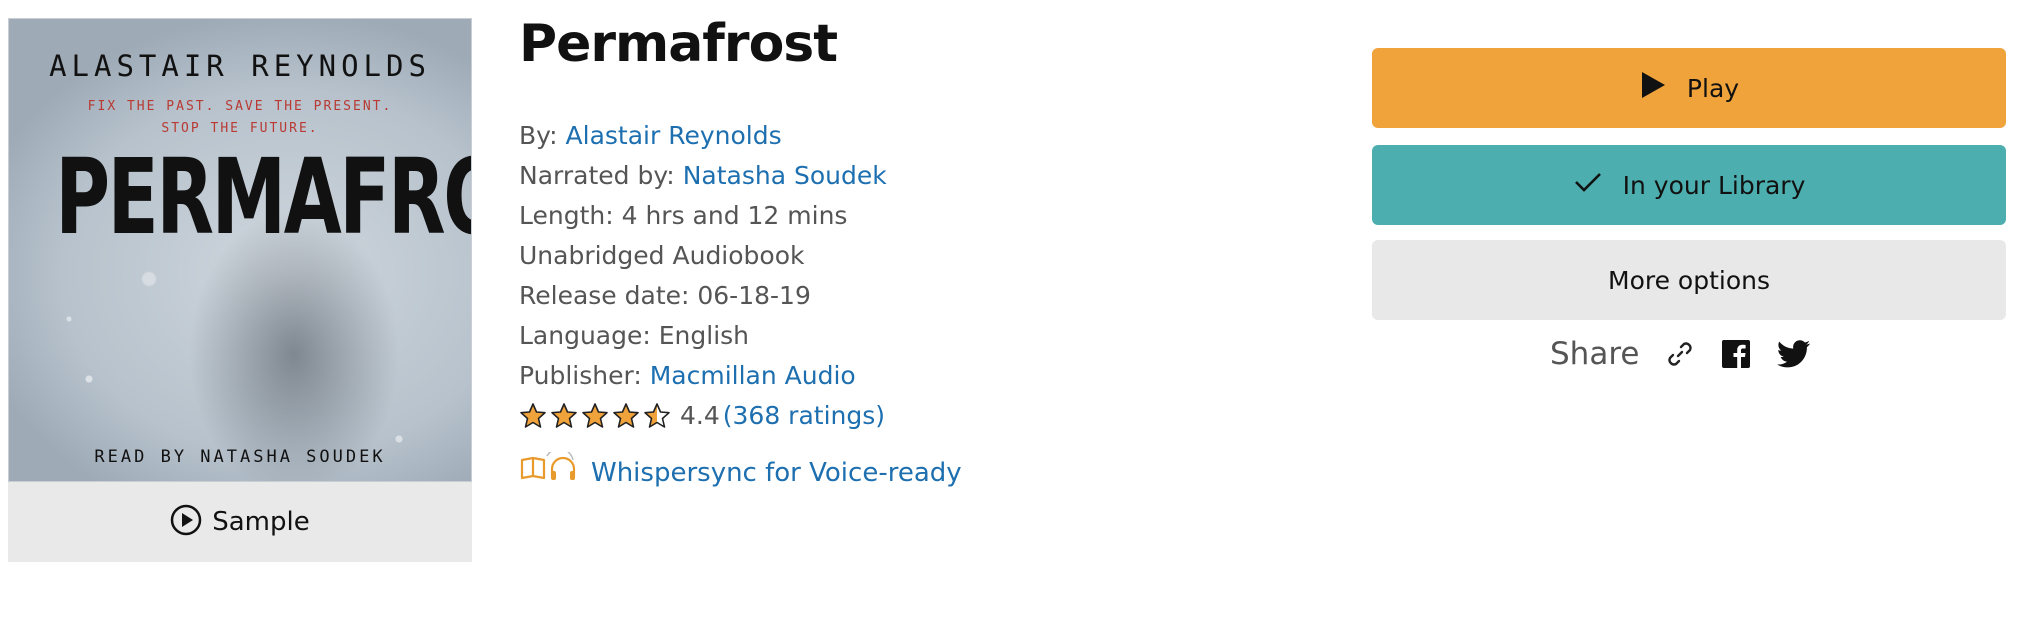 The width and height of the screenshot is (2018, 636). I want to click on cover-author: ALASTAIR REYNOLDS, so click(240, 66).